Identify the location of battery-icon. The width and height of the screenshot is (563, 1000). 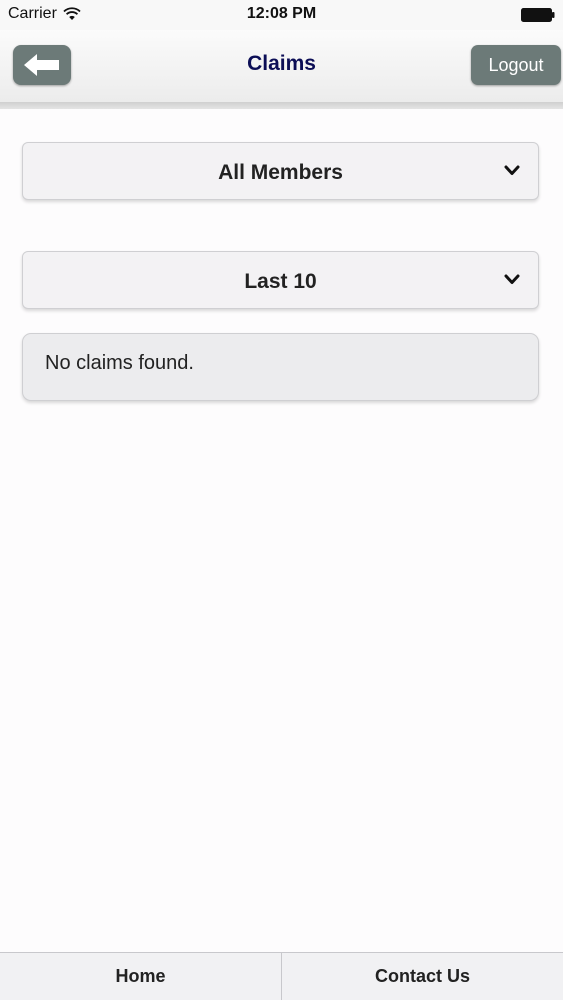
(538, 15).